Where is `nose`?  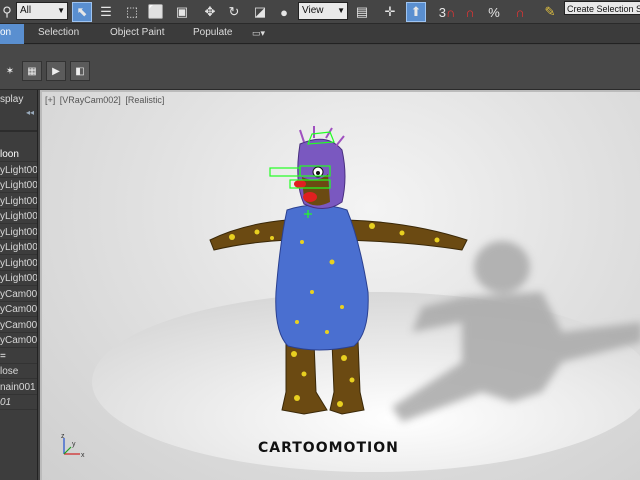 nose is located at coordinates (300, 184).